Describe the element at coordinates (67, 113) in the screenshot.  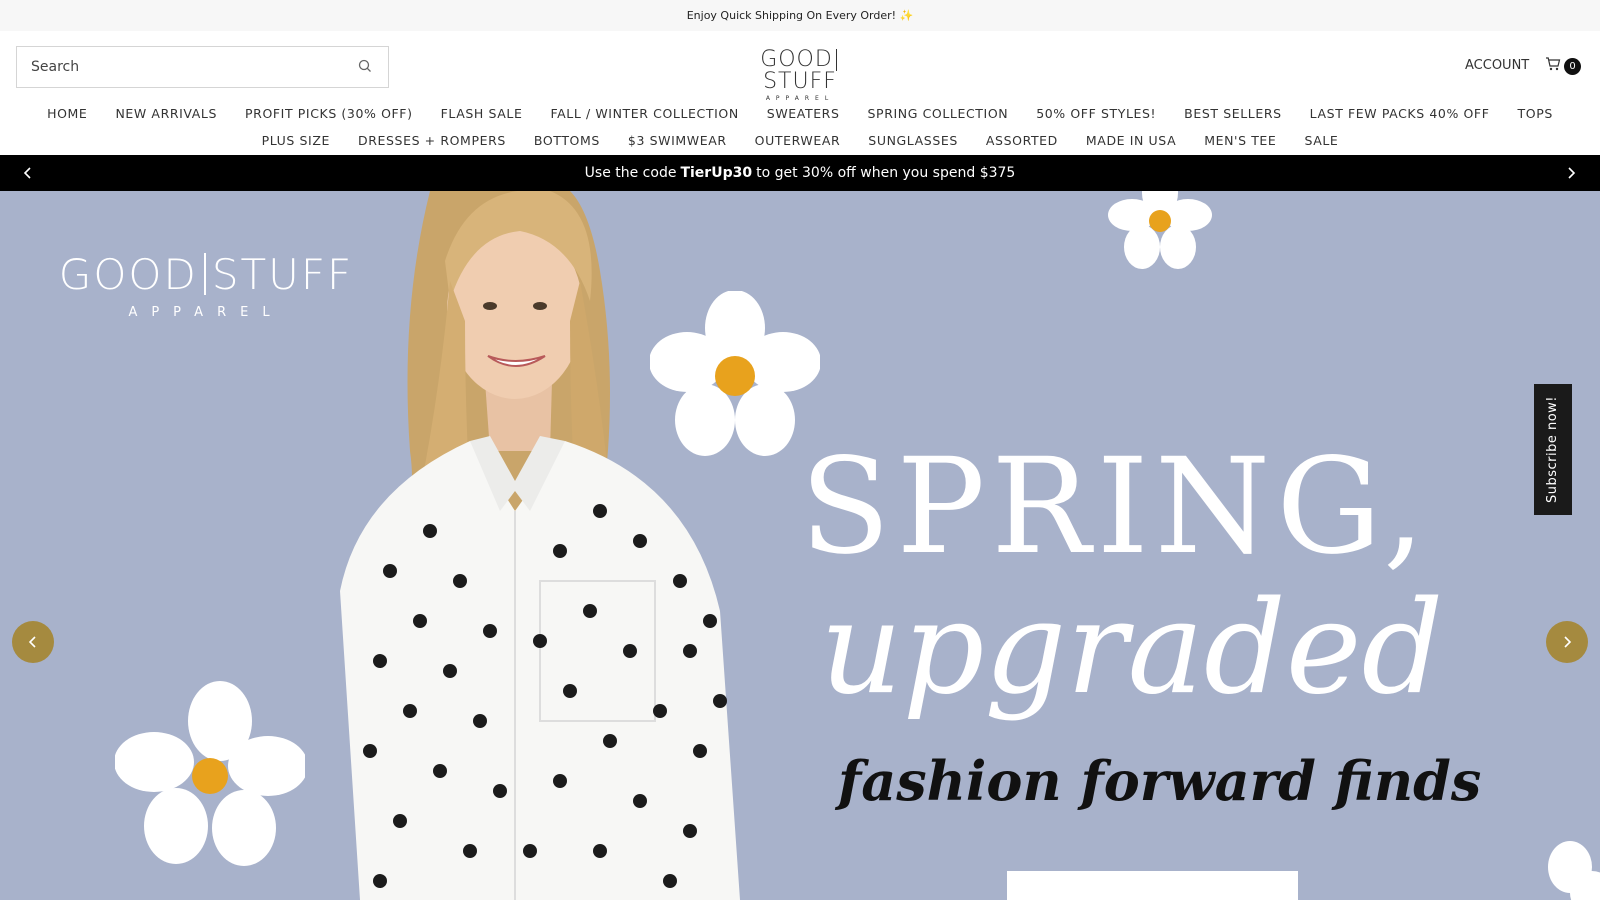
I see `nav-item-home: HOME` at that location.